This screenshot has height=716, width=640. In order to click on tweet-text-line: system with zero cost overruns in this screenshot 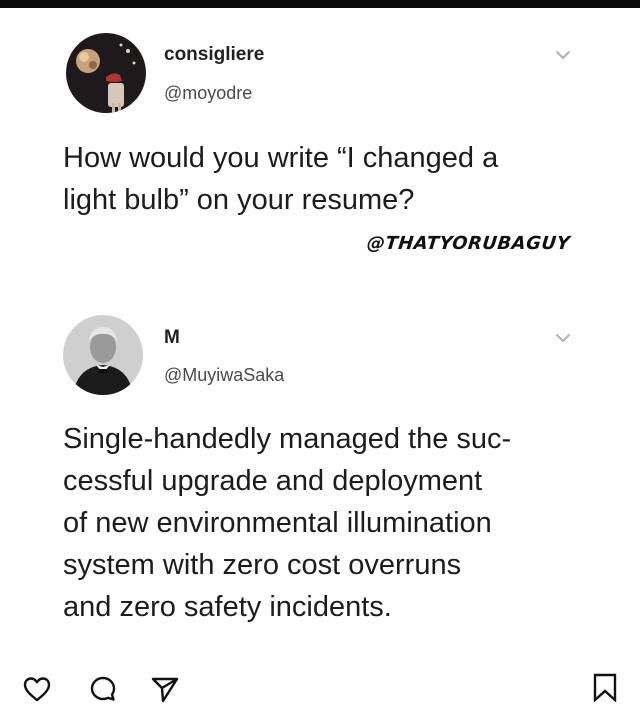, I will do `click(262, 565)`.